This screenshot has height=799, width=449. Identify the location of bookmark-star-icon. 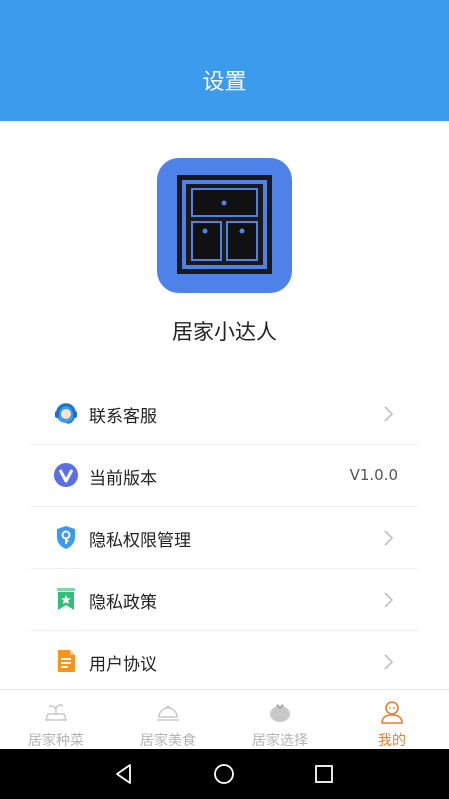
(66, 599).